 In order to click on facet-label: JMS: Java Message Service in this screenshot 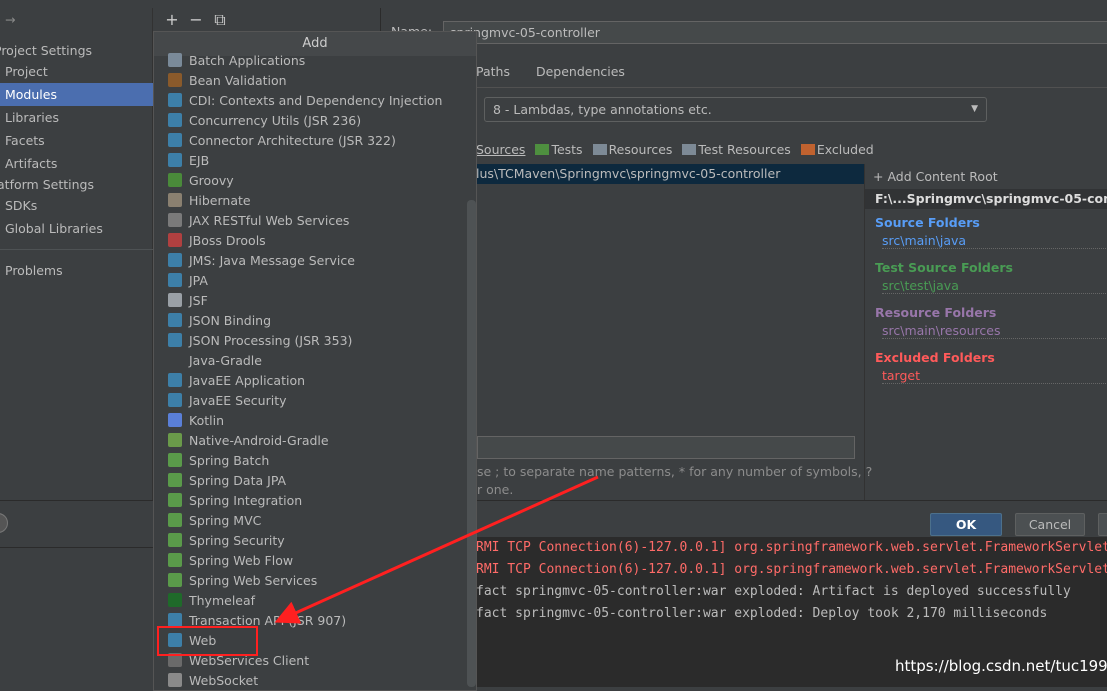, I will do `click(272, 260)`.